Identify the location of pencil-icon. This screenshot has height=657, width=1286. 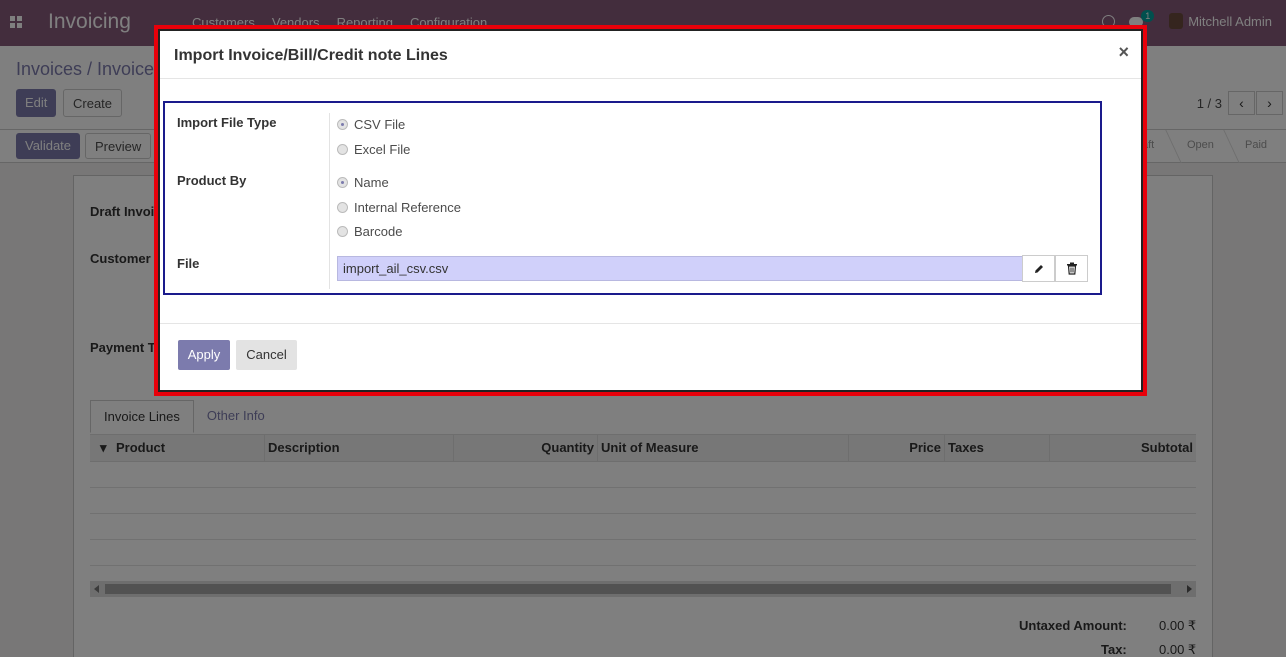
(1038, 268).